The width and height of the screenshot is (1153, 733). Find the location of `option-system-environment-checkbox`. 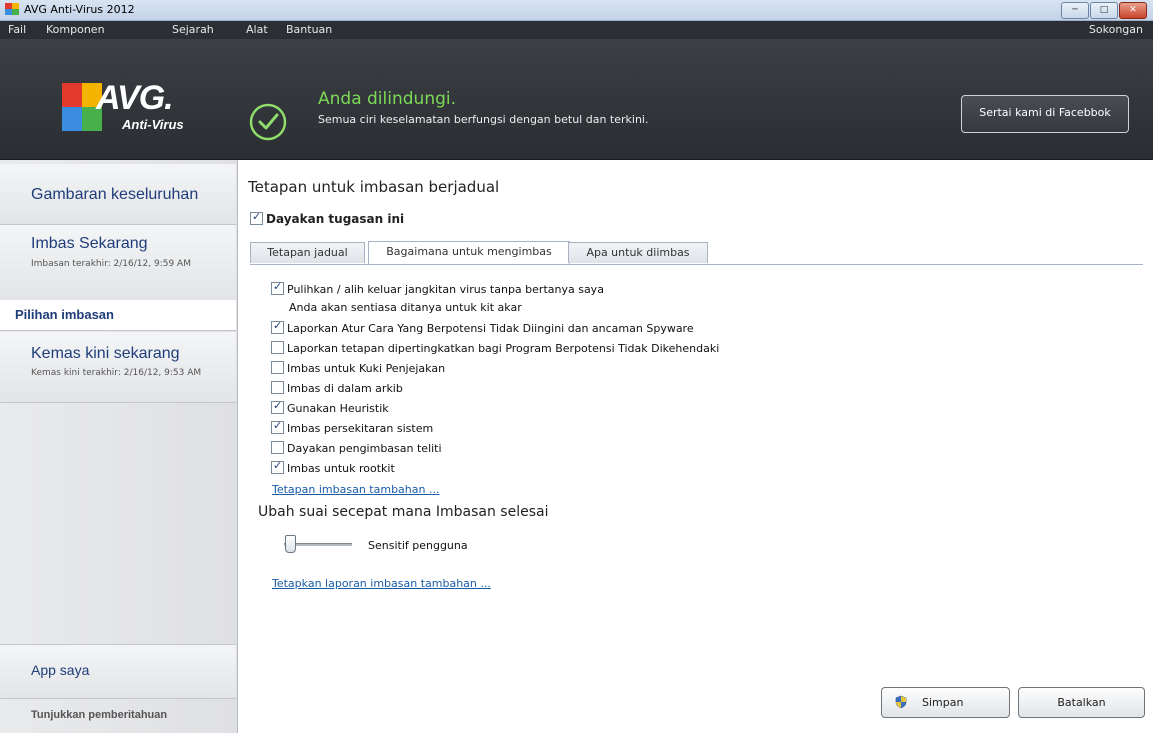

option-system-environment-checkbox is located at coordinates (277, 426).